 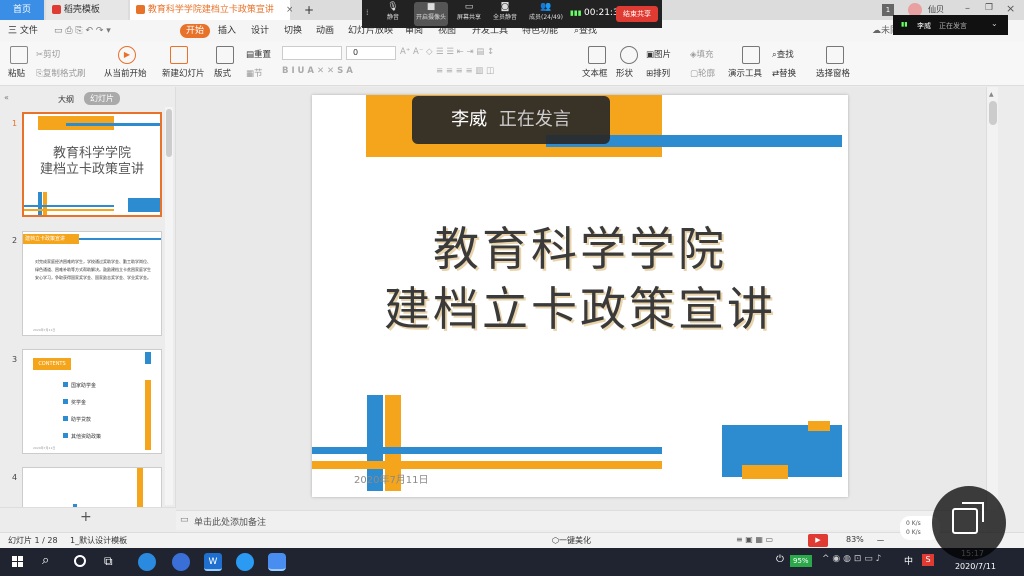 What do you see at coordinates (16, 73) in the screenshot?
I see `paste-button: 粘贴` at bounding box center [16, 73].